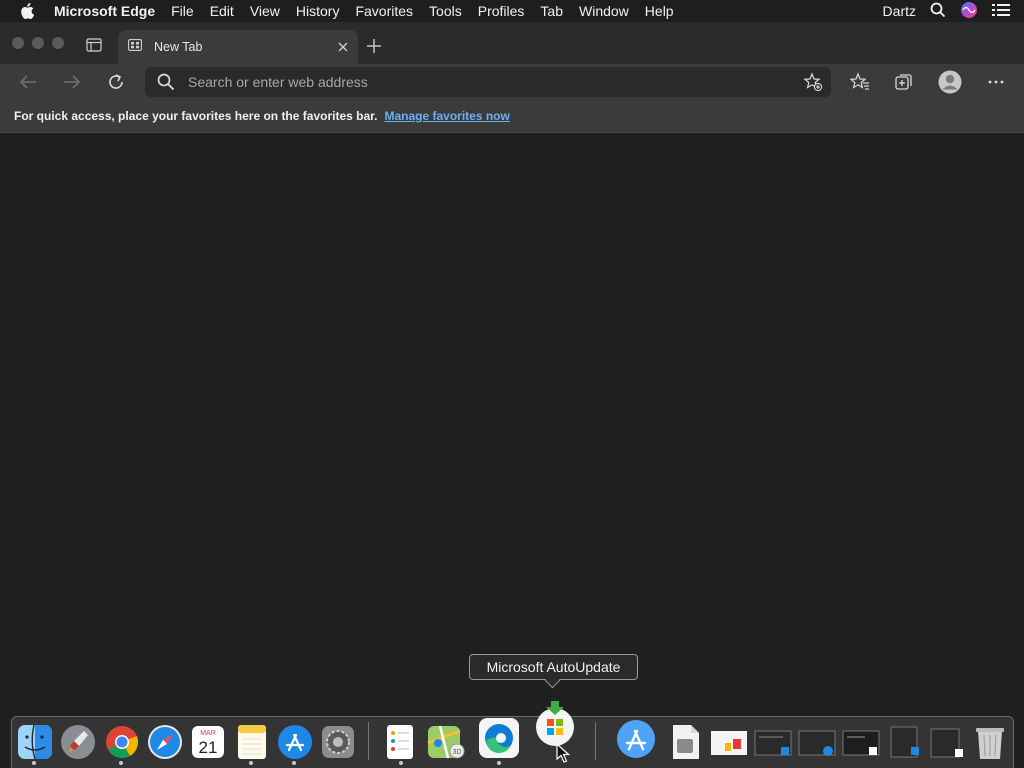 The height and width of the screenshot is (768, 1024). What do you see at coordinates (384, 11) in the screenshot?
I see `menu-favorites: Favorites` at bounding box center [384, 11].